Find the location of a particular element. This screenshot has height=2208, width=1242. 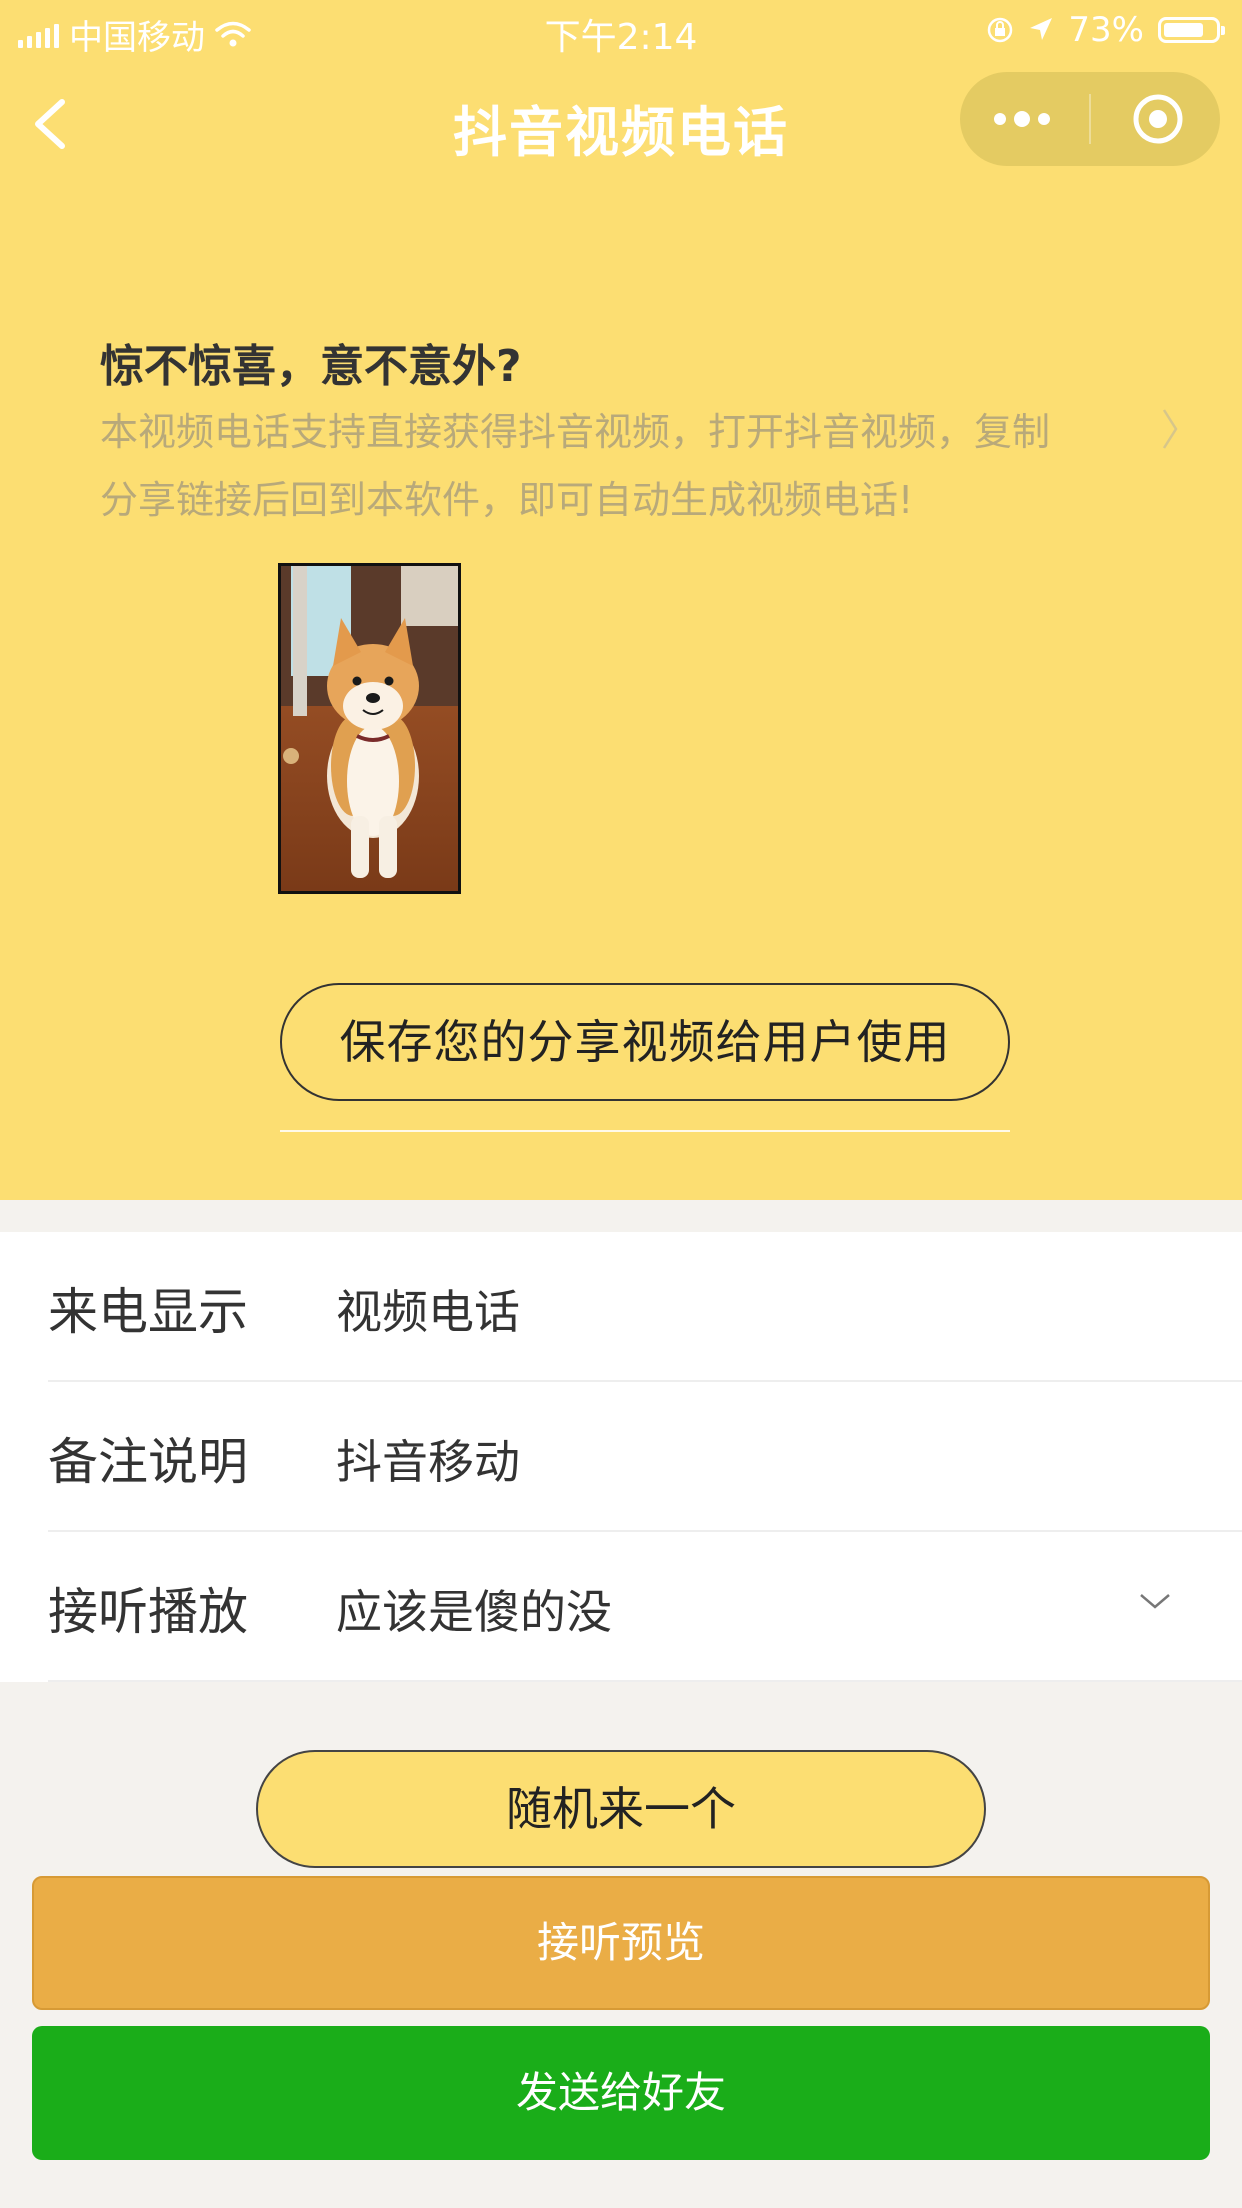

random-button: 随机来一个 is located at coordinates (621, 1809).